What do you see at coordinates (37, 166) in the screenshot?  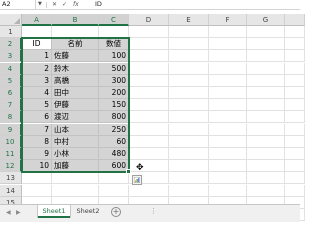 I see `cell: 10` at bounding box center [37, 166].